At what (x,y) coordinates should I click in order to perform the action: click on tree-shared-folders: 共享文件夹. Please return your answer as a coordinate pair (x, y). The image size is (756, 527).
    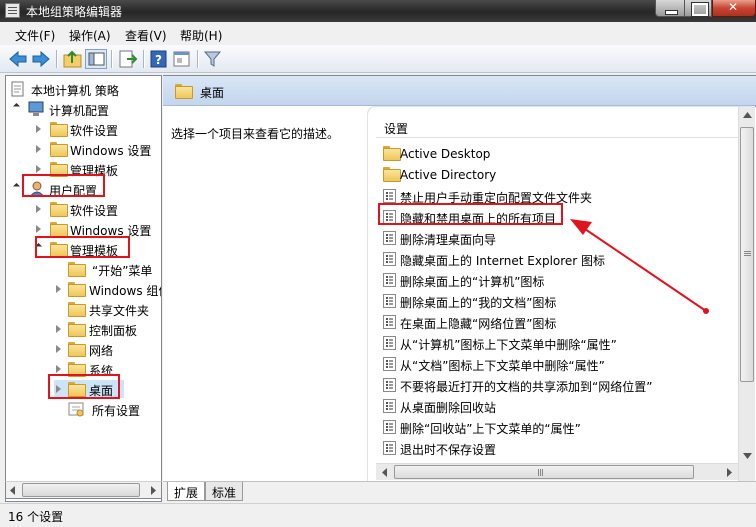
    Looking at the image, I should click on (107, 309).